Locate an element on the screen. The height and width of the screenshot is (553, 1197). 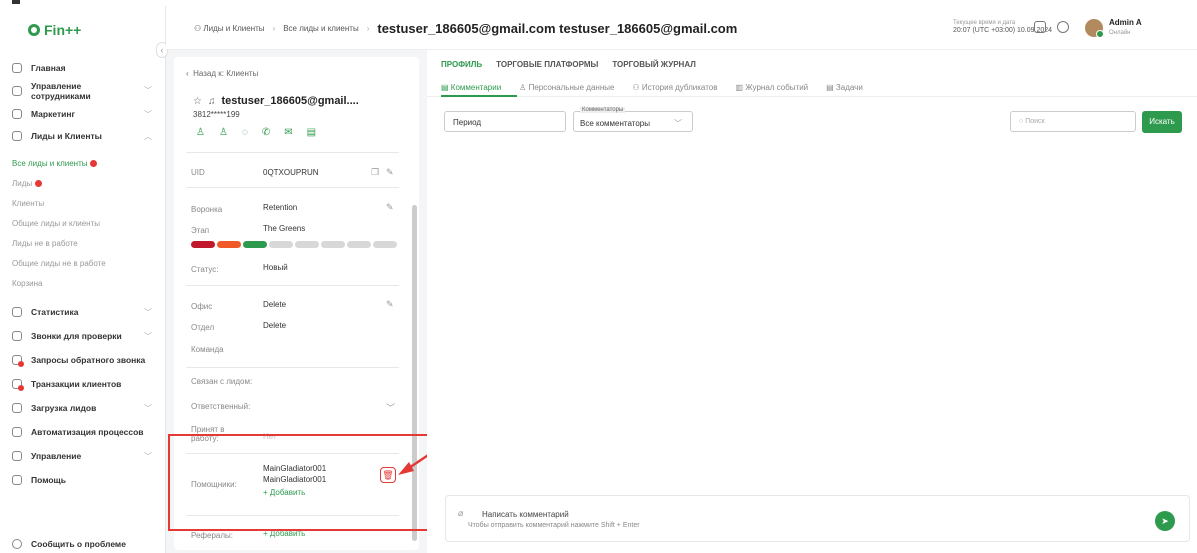
star-icon: ☆ is located at coordinates (197, 101).